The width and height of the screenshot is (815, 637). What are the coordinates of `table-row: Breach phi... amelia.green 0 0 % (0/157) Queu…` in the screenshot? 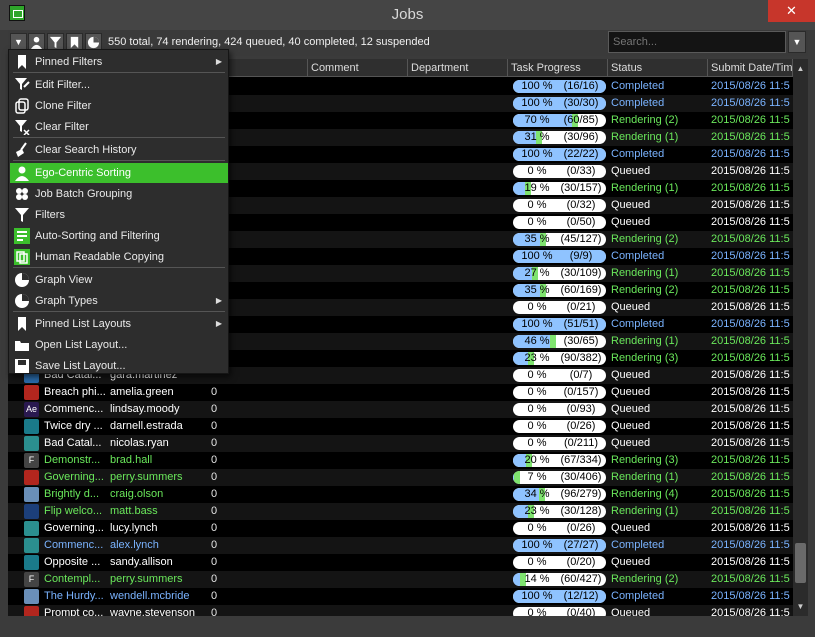 It's located at (400, 392).